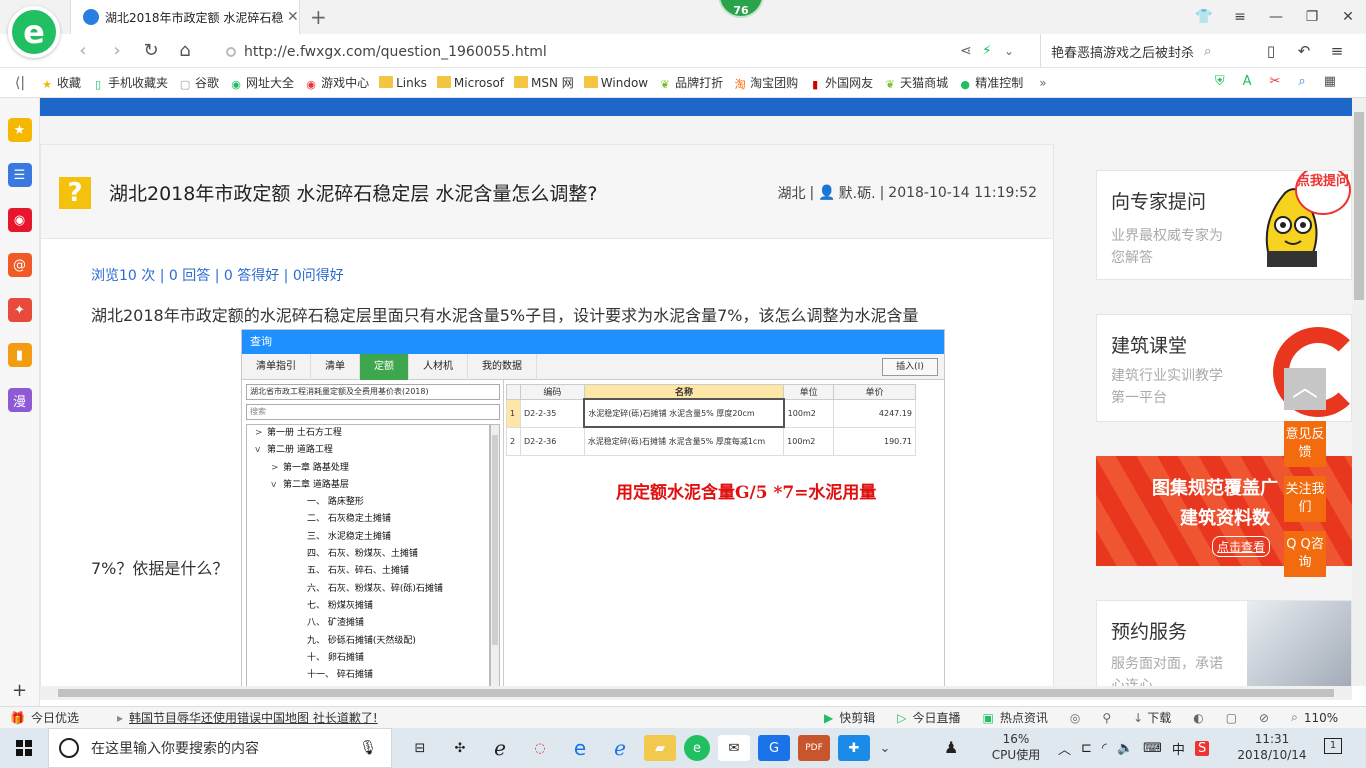 This screenshot has height=768, width=1366. What do you see at coordinates (19, 690) in the screenshot?
I see `sidebar-add-button: +` at bounding box center [19, 690].